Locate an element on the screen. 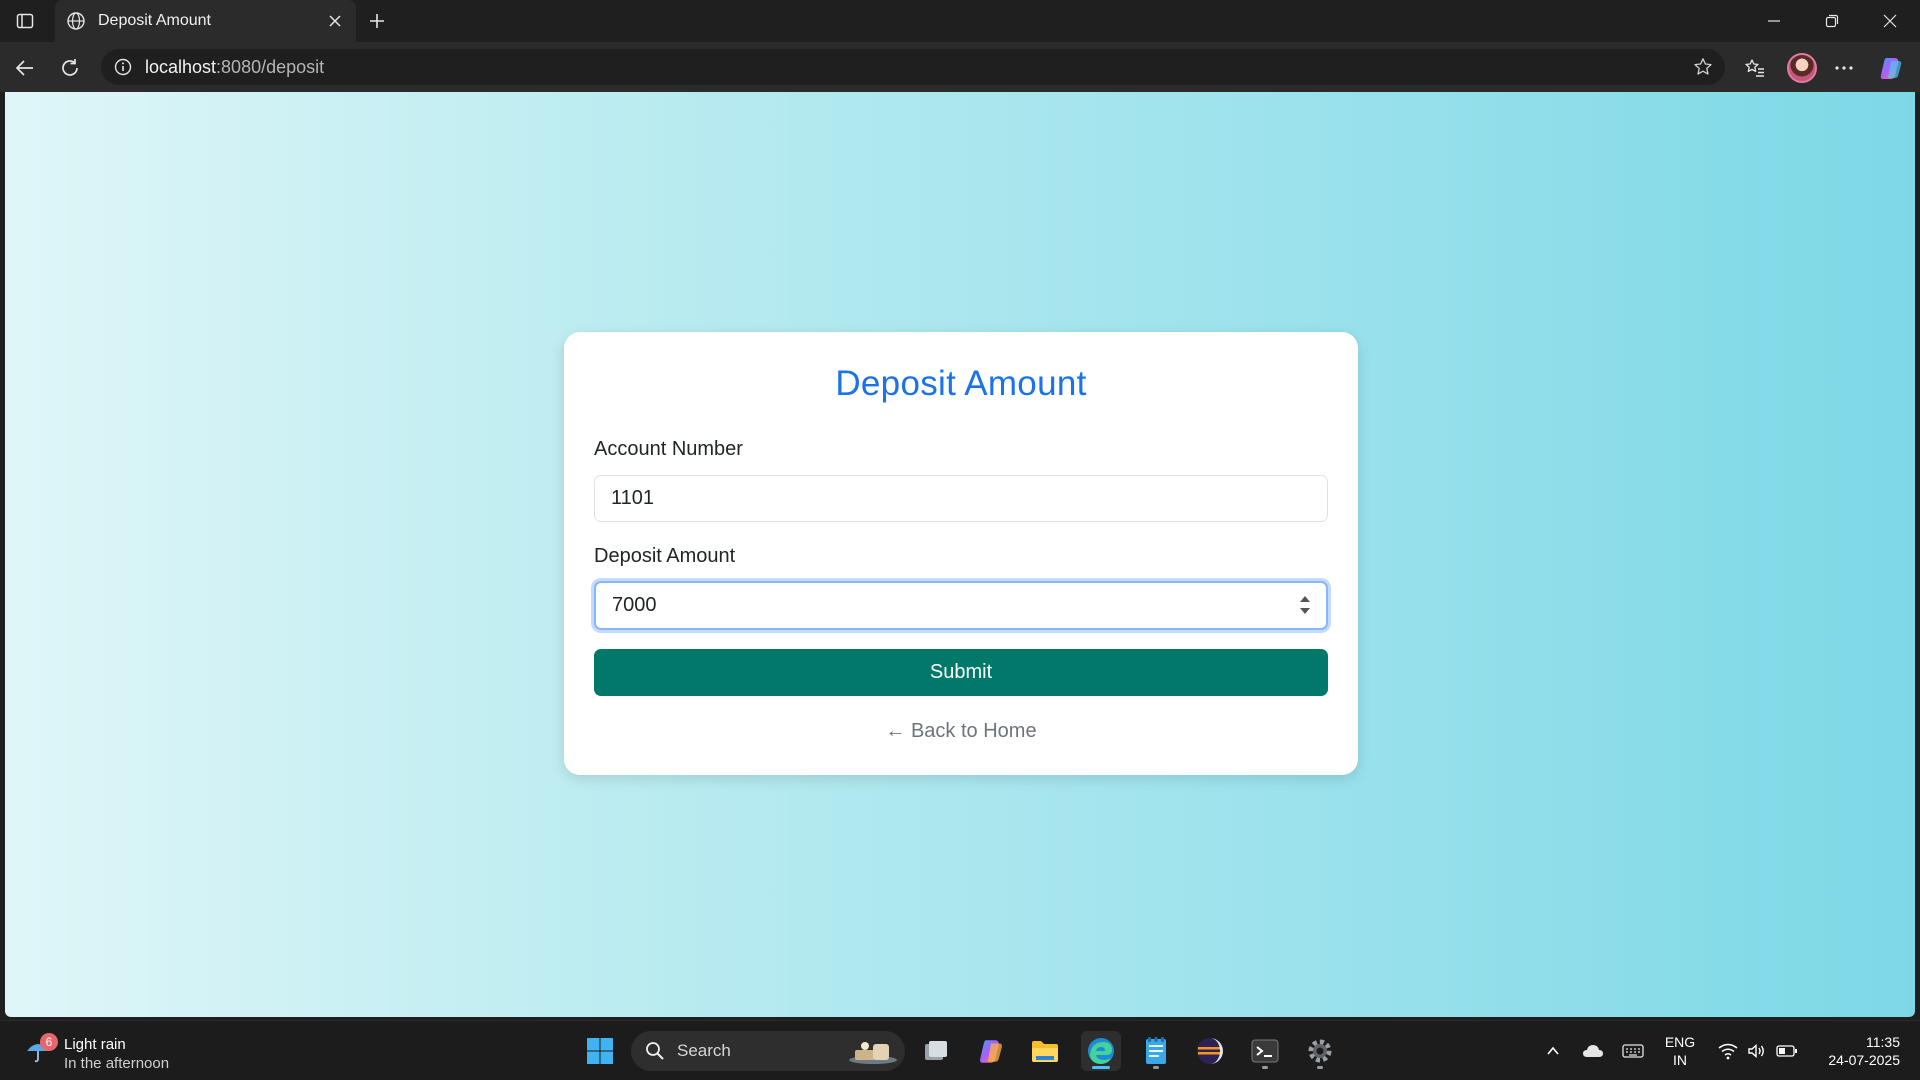  url-text: localhost:8080/deposit is located at coordinates (234, 67).